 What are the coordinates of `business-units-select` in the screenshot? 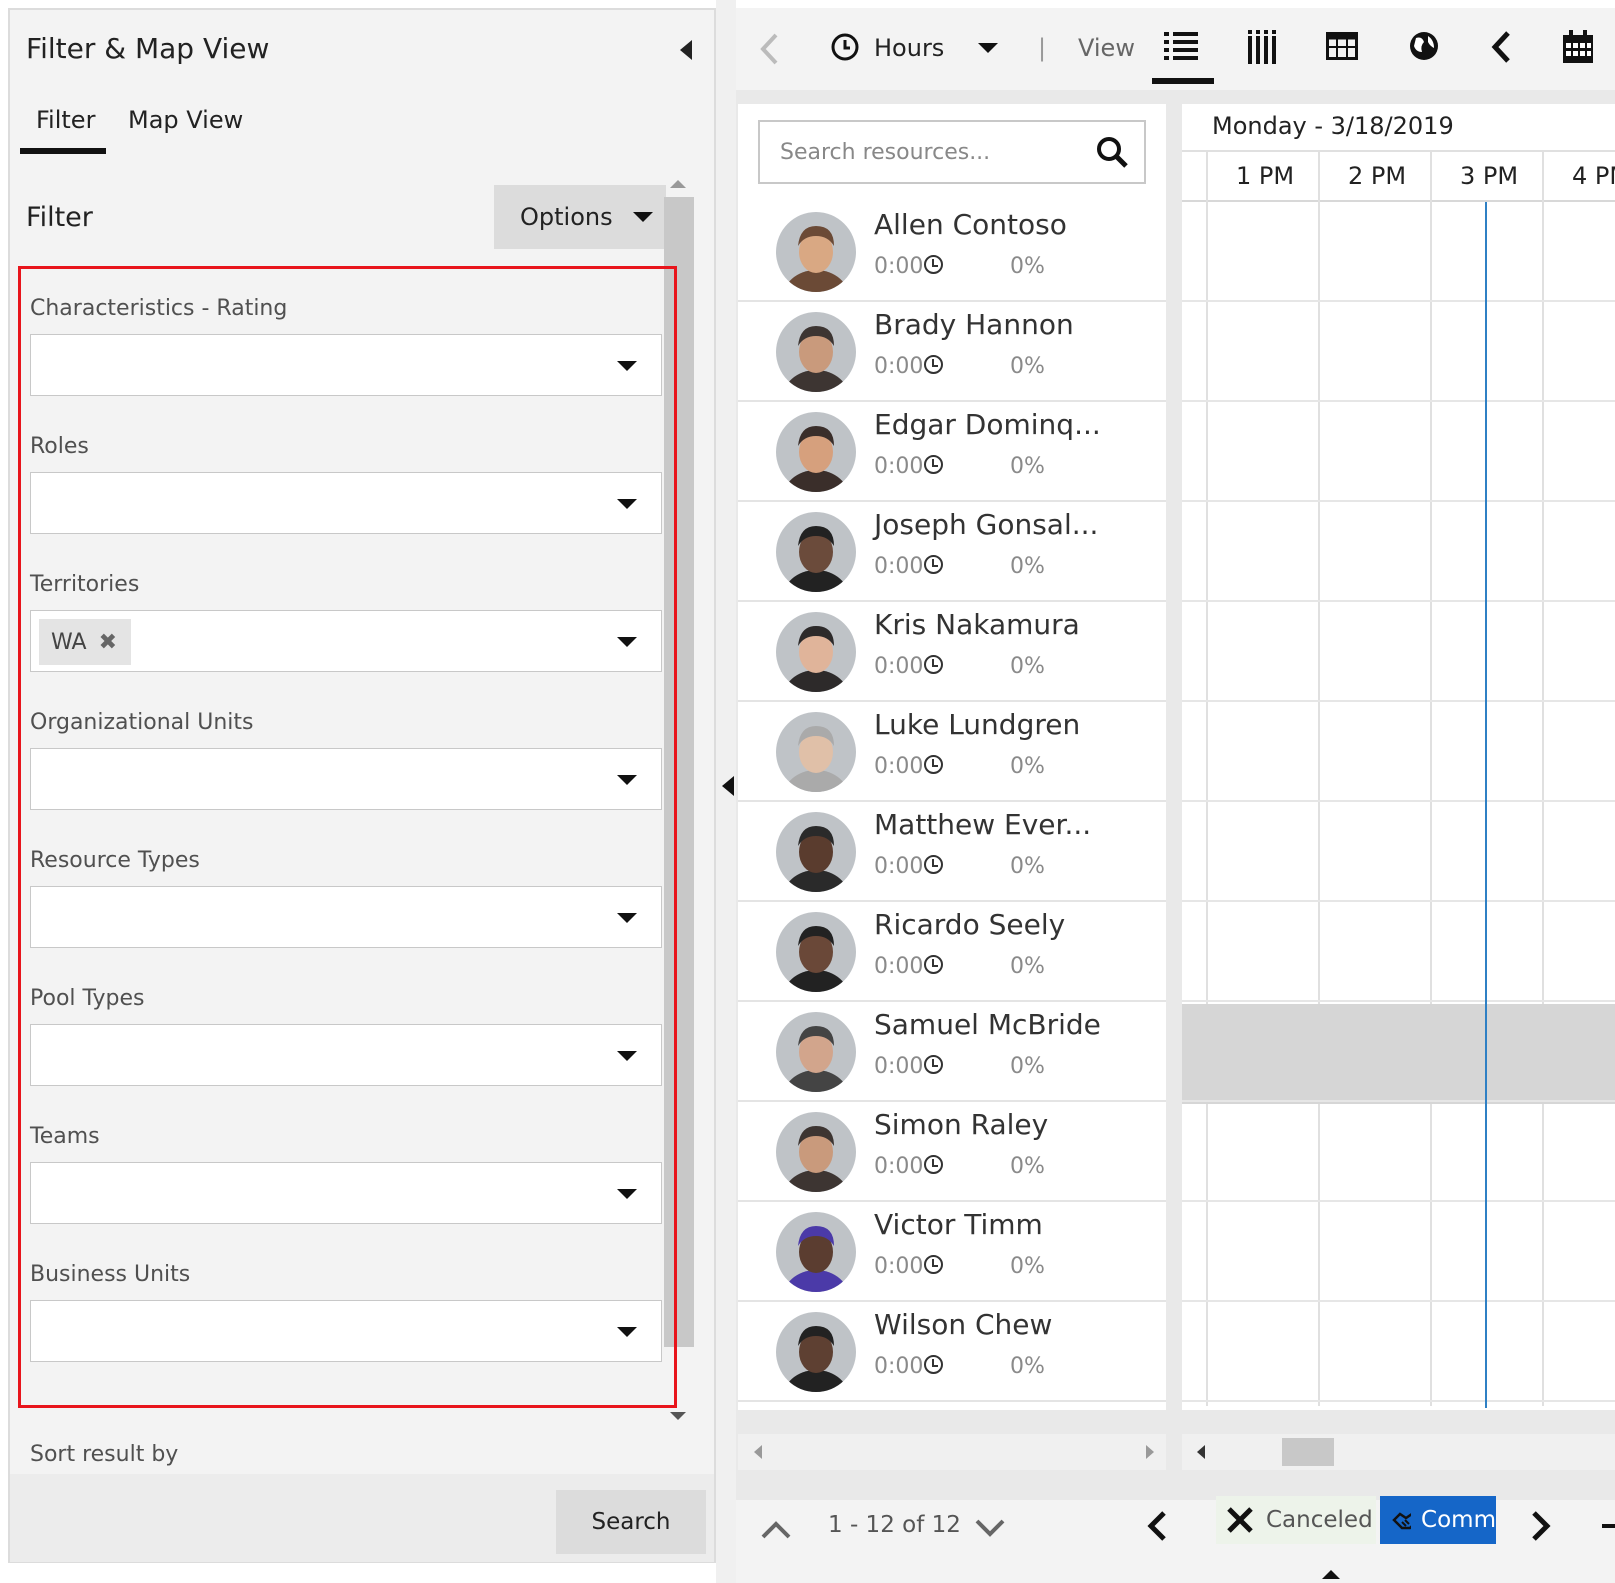 It's located at (346, 1331).